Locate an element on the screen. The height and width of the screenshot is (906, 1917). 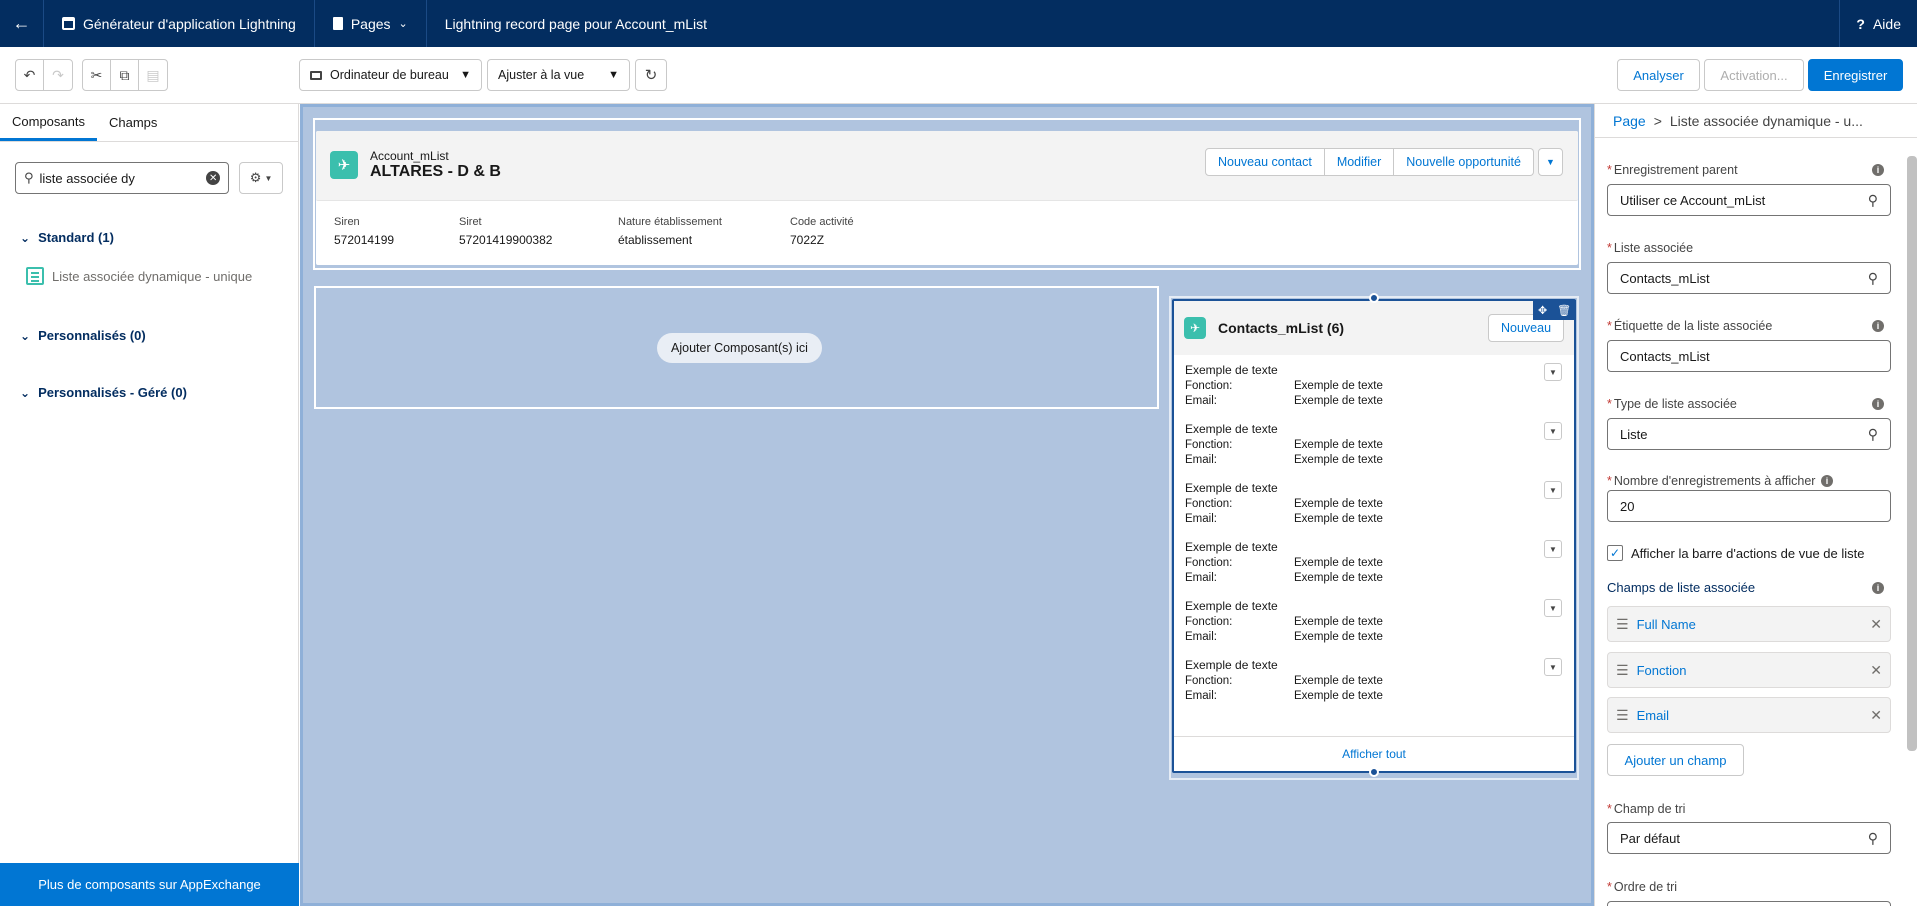
paste-icon: ▤ is located at coordinates (153, 75).